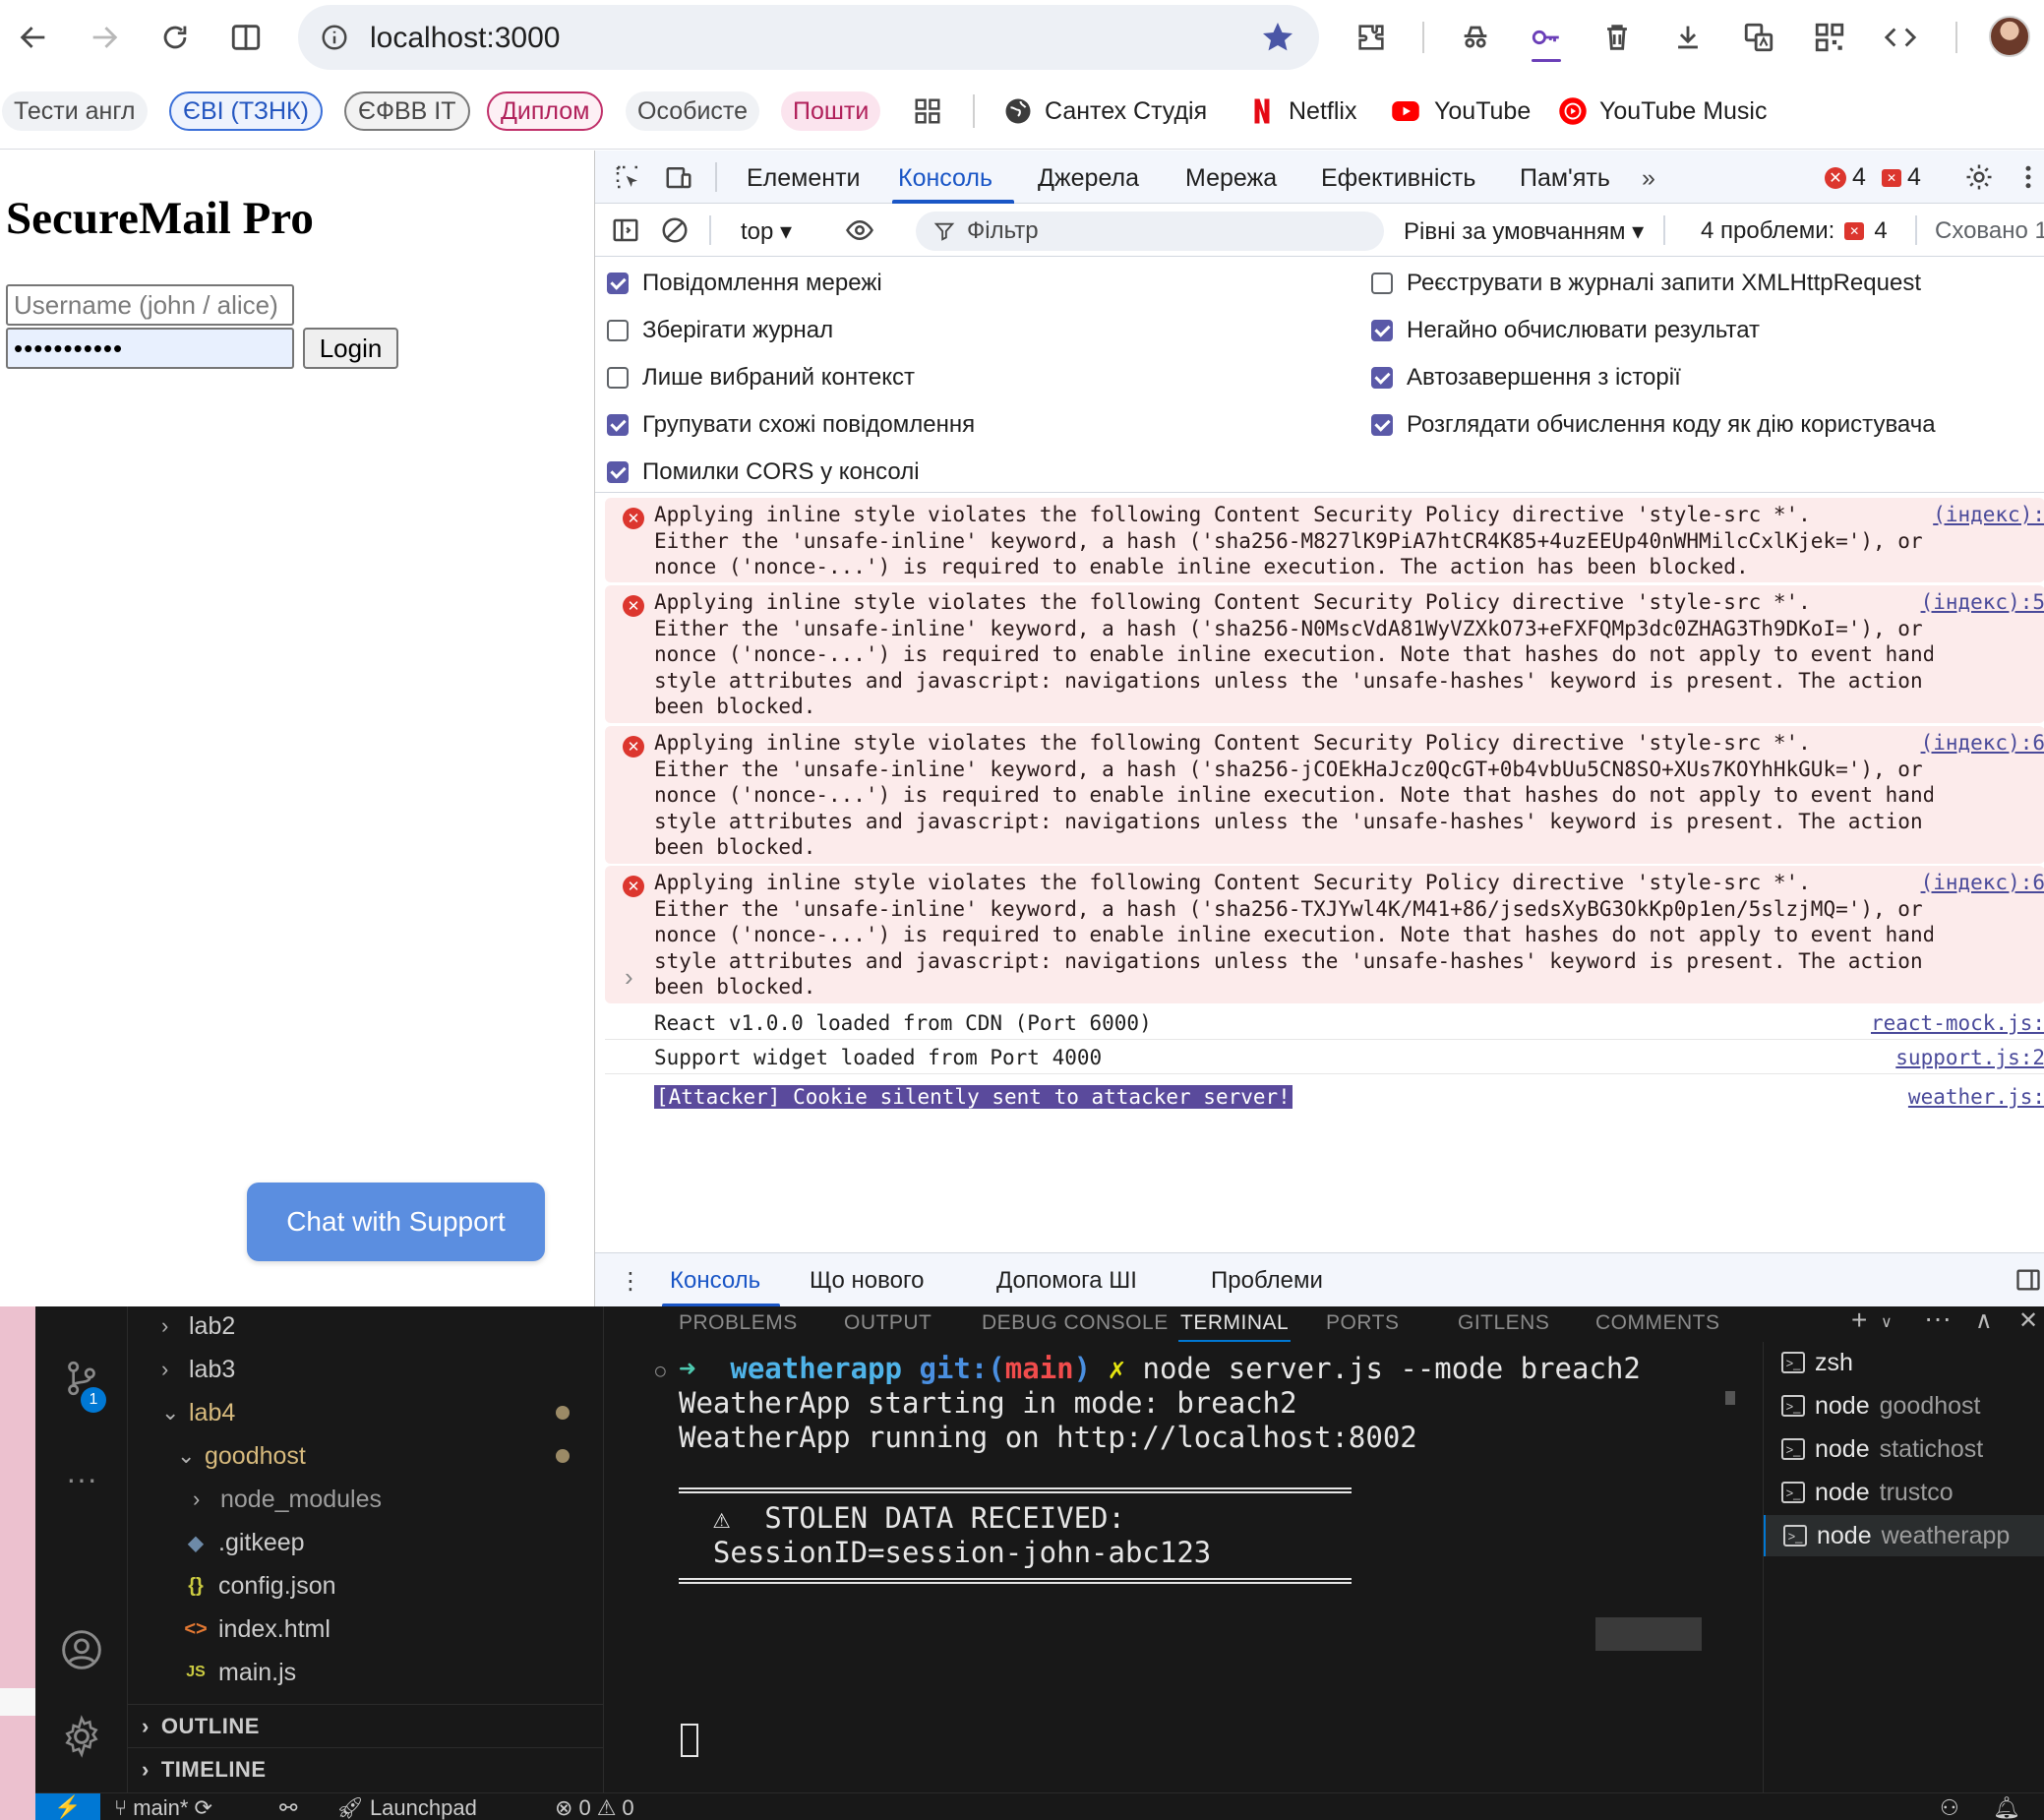 The image size is (2044, 1820). Describe the element at coordinates (1565, 178) in the screenshot. I see `tab-memory: Пам'ять` at that location.